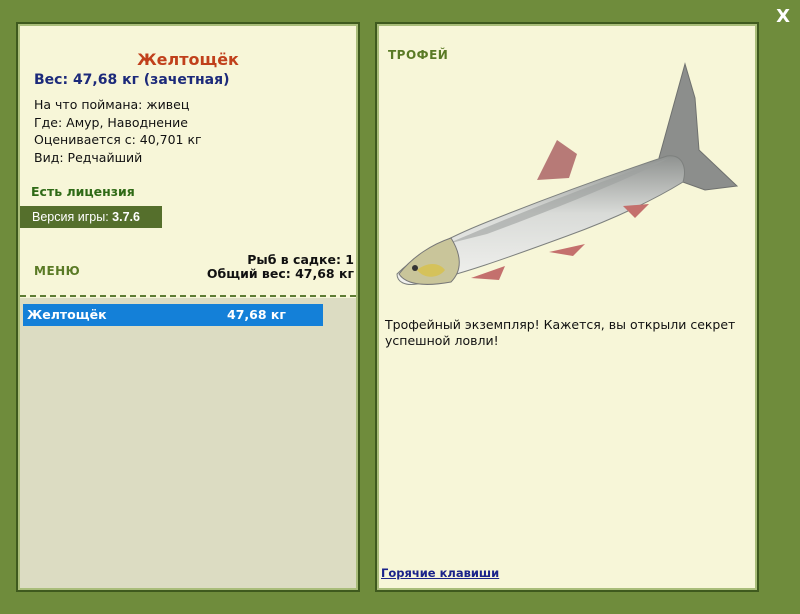 The image size is (800, 614). What do you see at coordinates (188, 59) in the screenshot?
I see `fish-name: Желтощёк` at bounding box center [188, 59].